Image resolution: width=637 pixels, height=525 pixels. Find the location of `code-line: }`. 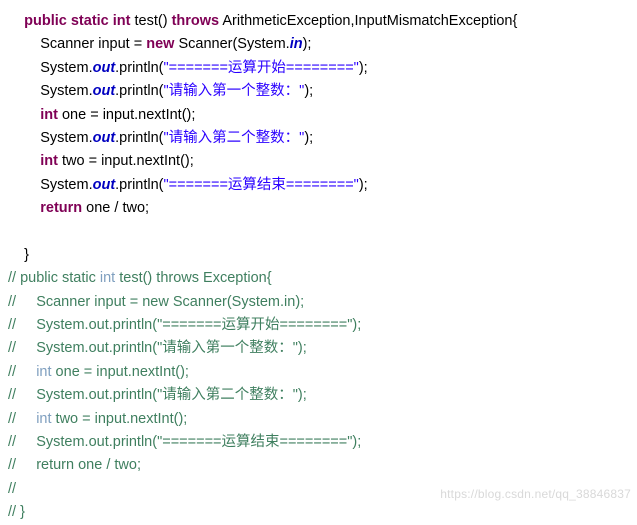

code-line: } is located at coordinates (318, 255).